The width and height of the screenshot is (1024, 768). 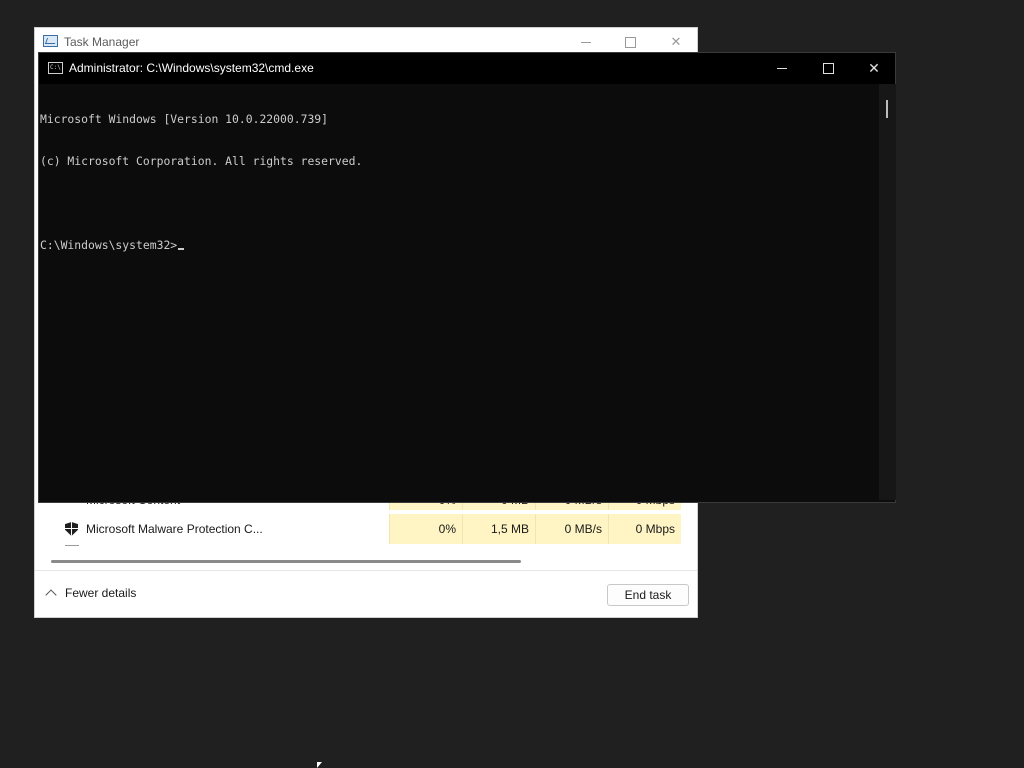 What do you see at coordinates (887, 292) in the screenshot?
I see `vertical-scrollbar` at bounding box center [887, 292].